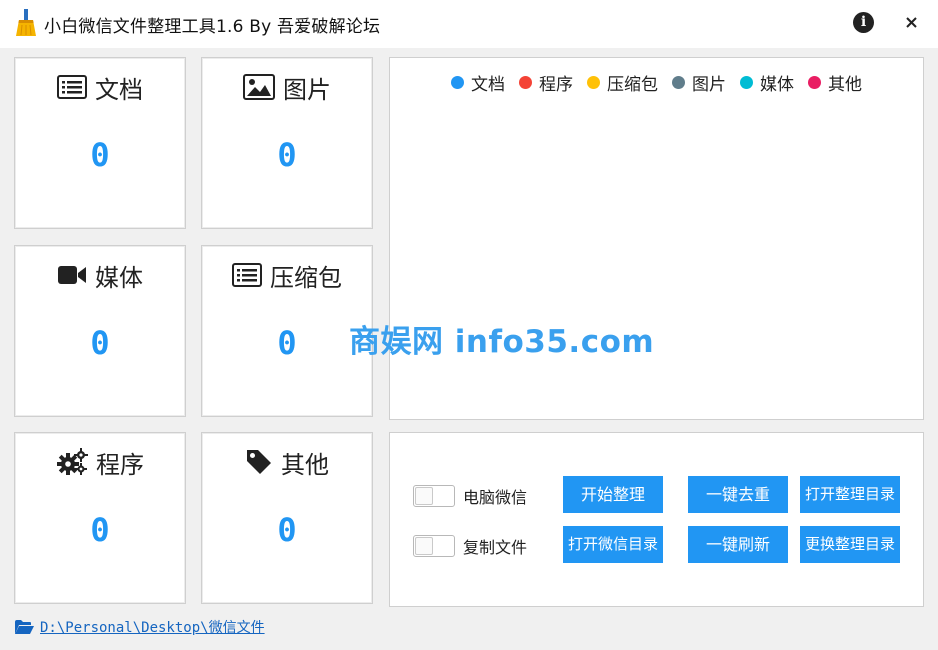 The image size is (938, 650). Describe the element at coordinates (72, 275) in the screenshot. I see `video-camera-icon` at that location.